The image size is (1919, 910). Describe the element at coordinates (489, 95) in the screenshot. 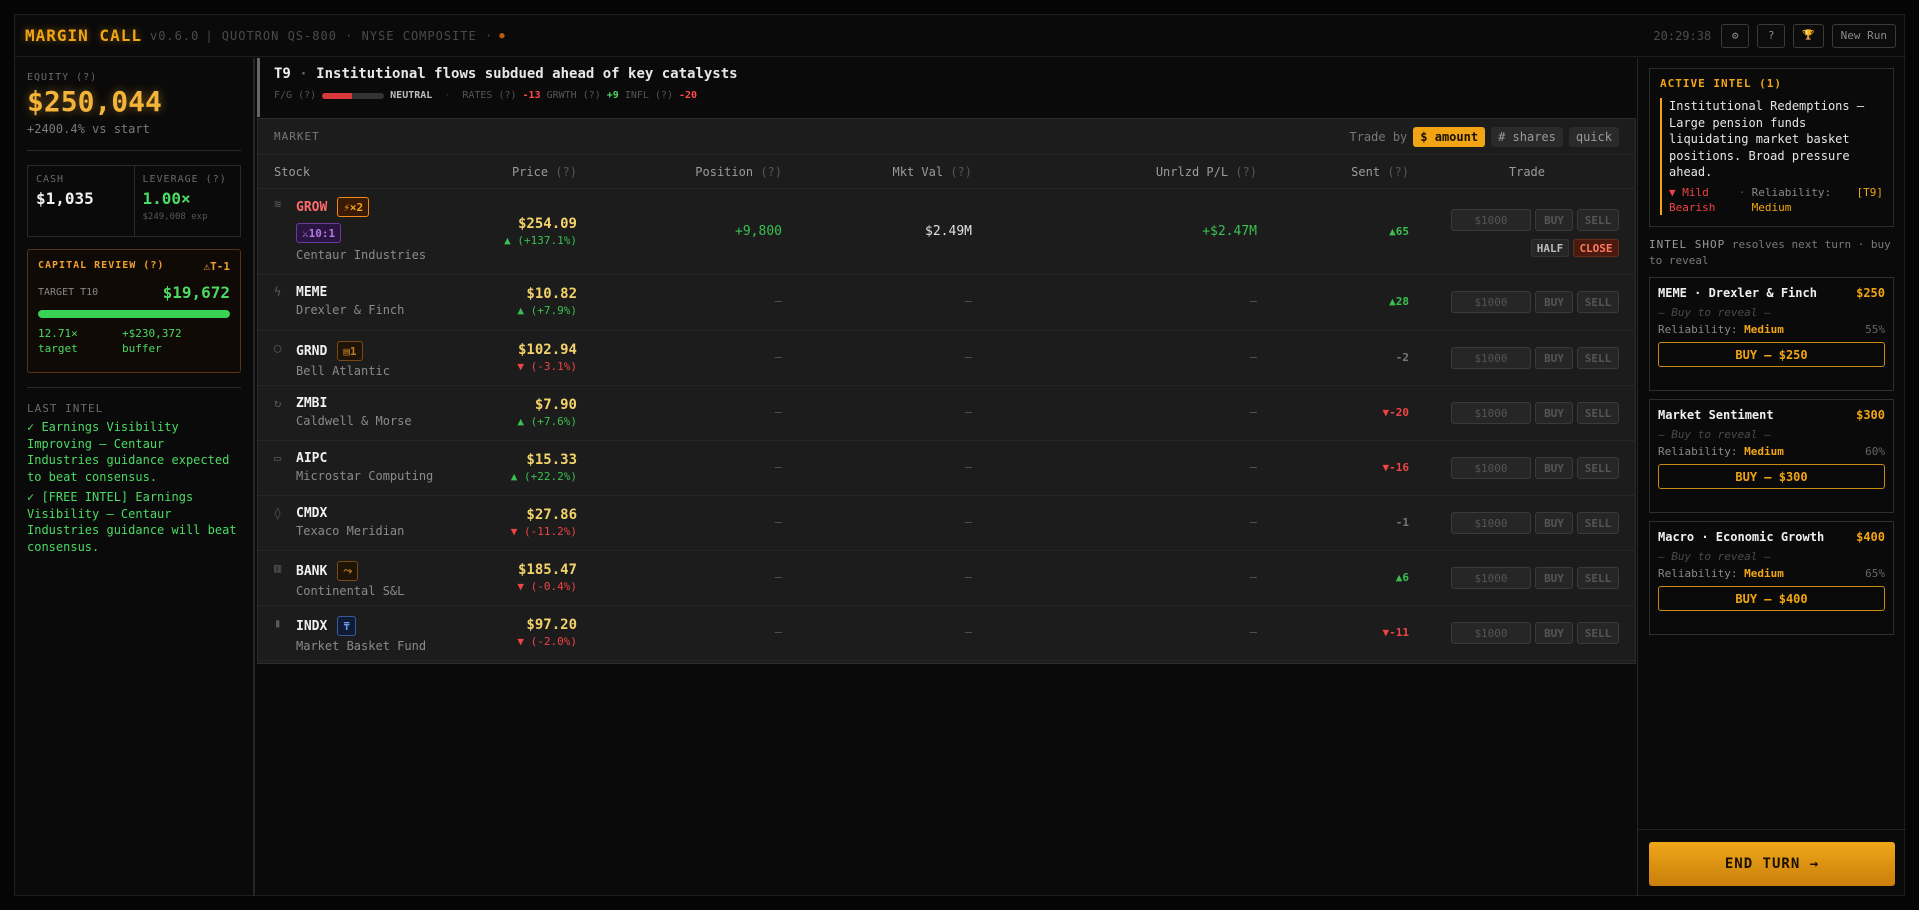

I see `rates-label: RATES (?)` at that location.